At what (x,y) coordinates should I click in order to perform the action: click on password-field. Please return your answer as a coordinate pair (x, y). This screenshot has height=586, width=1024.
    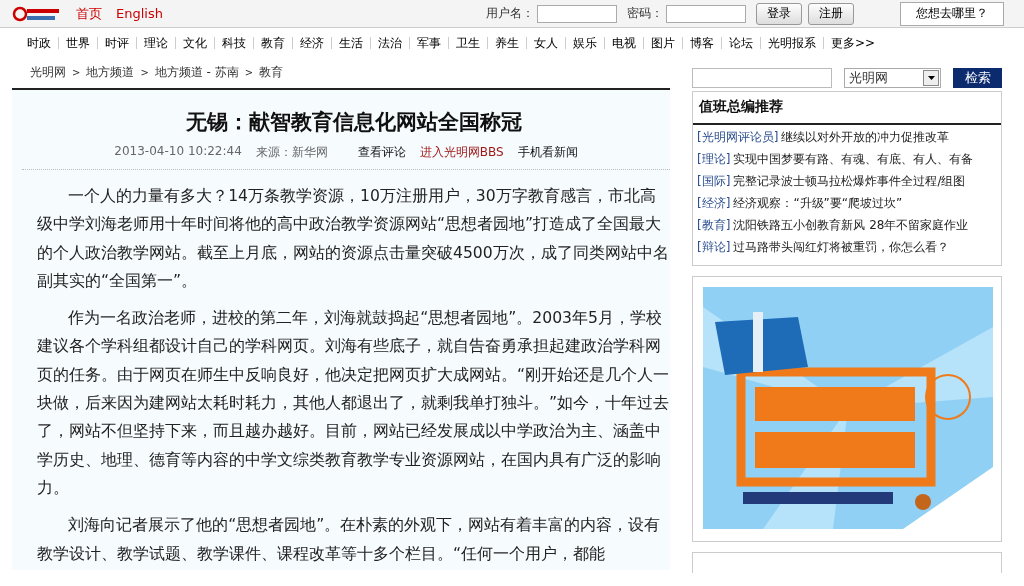
    Looking at the image, I should click on (706, 13).